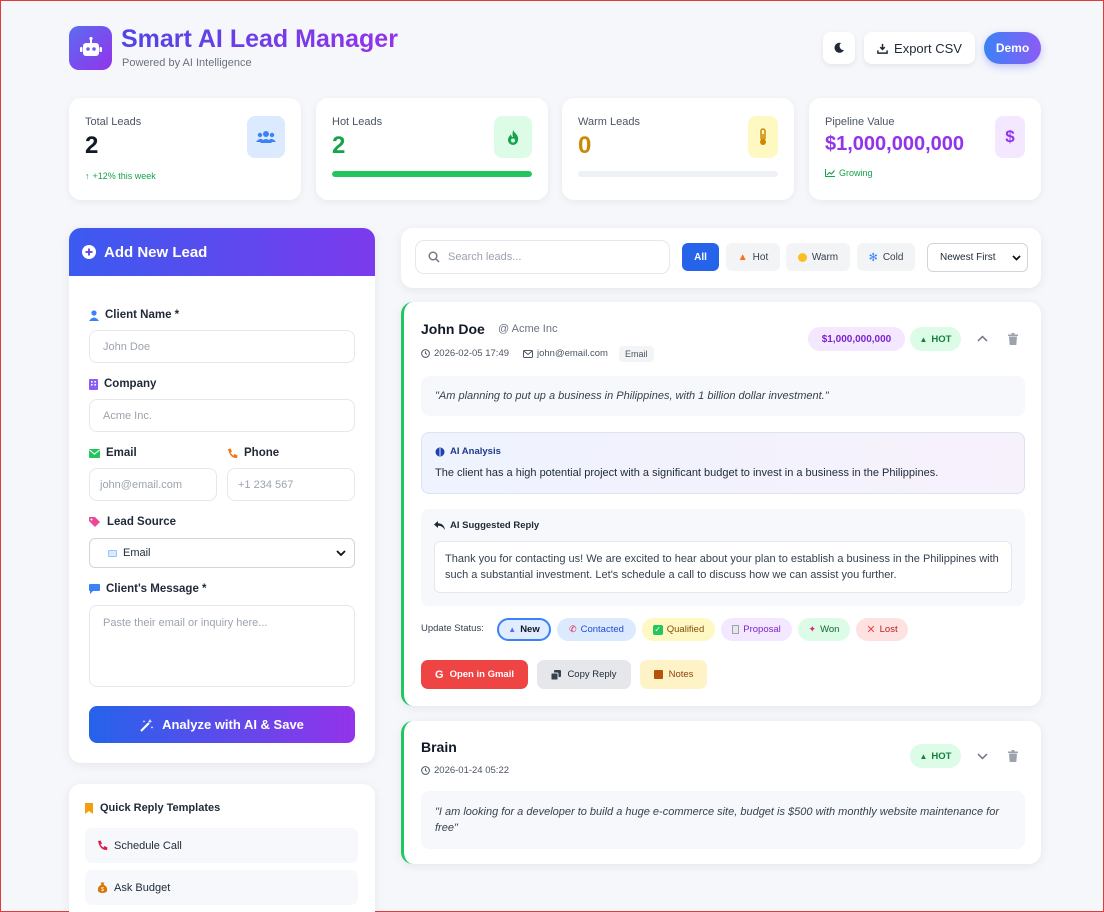  What do you see at coordinates (700, 257) in the screenshot?
I see `filter-chip-all: All` at bounding box center [700, 257].